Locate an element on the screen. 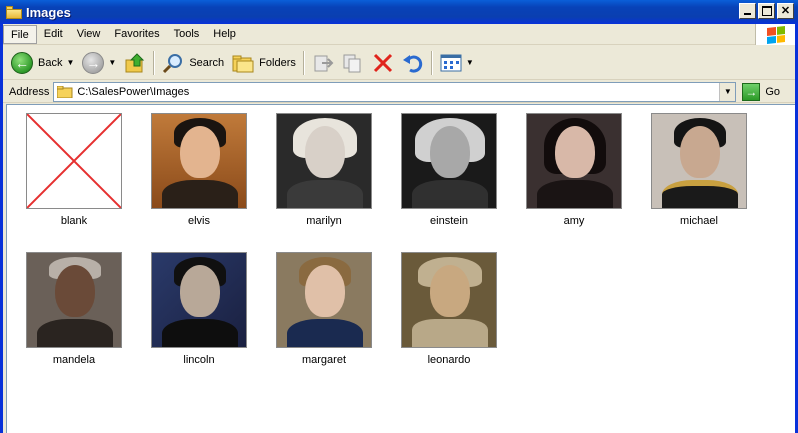 The height and width of the screenshot is (433, 798). folders-icon is located at coordinates (243, 63).